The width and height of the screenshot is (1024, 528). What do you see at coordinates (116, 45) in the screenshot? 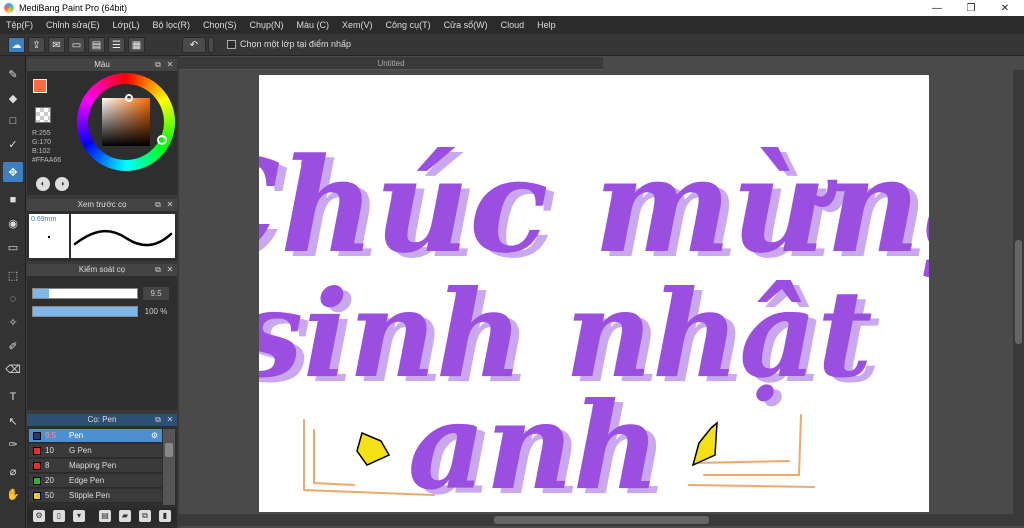
I see `list-icon: ☰` at bounding box center [116, 45].